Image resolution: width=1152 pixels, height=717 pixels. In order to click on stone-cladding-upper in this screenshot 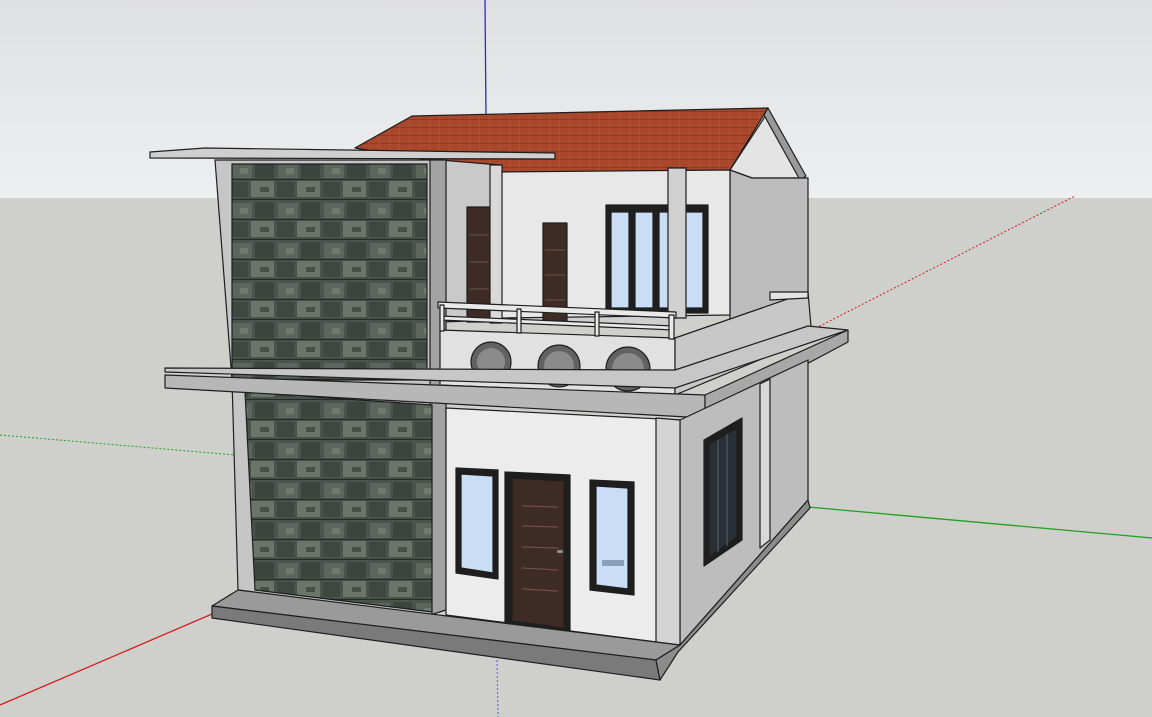, I will do `click(329, 272)`.